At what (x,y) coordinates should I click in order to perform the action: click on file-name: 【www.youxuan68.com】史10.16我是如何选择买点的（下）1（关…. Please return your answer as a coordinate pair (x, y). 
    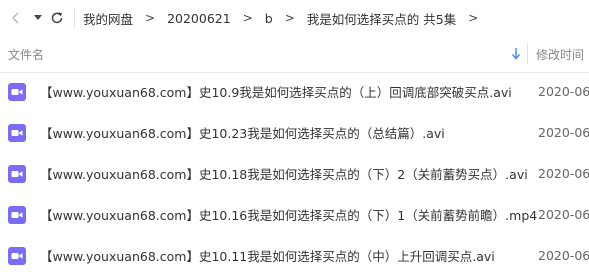
    Looking at the image, I should click on (288, 214).